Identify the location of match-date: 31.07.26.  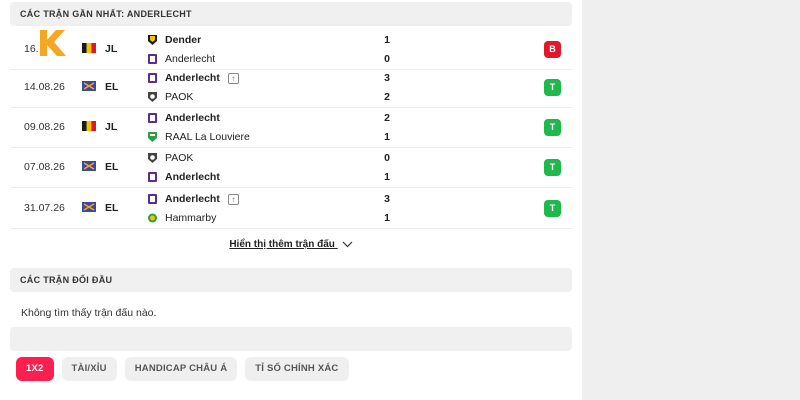
(44, 208).